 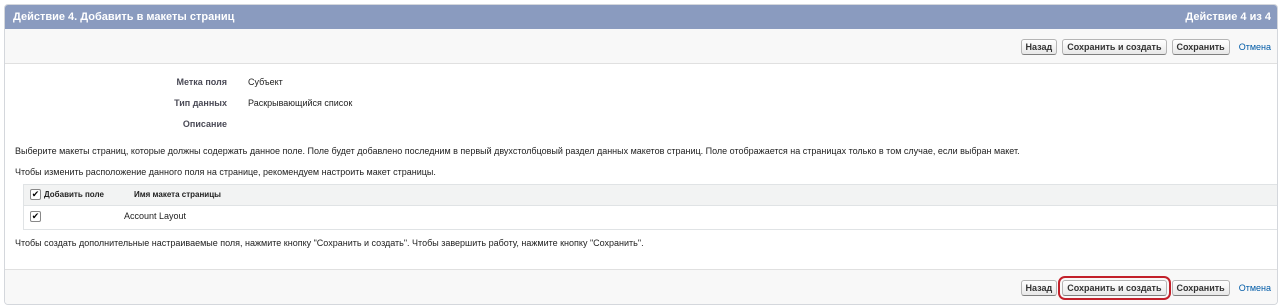 What do you see at coordinates (1039, 288) in the screenshot?
I see `back-button-bottom: Назад` at bounding box center [1039, 288].